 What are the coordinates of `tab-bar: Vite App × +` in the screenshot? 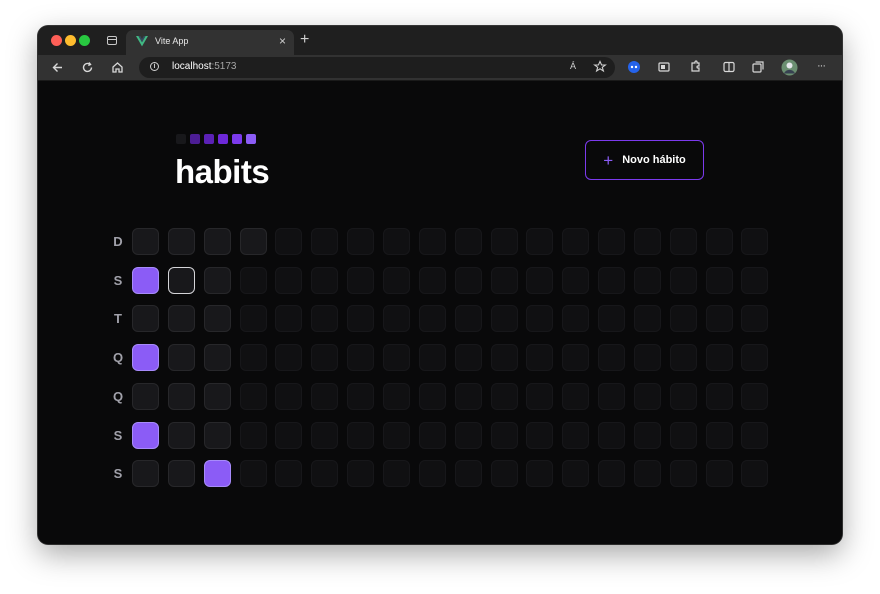 It's located at (440, 40).